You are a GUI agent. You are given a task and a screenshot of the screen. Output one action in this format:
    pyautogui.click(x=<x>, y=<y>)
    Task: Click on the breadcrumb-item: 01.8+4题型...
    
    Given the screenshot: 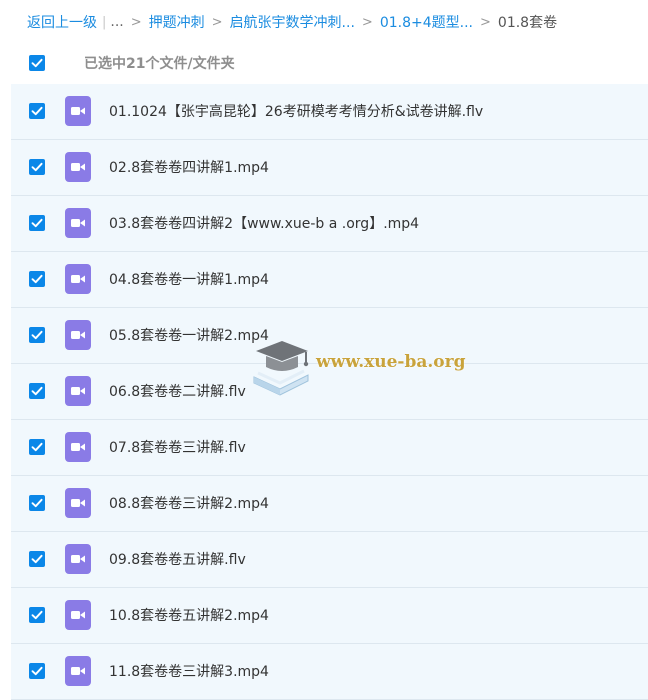 What is the action you would take?
    pyautogui.click(x=426, y=22)
    